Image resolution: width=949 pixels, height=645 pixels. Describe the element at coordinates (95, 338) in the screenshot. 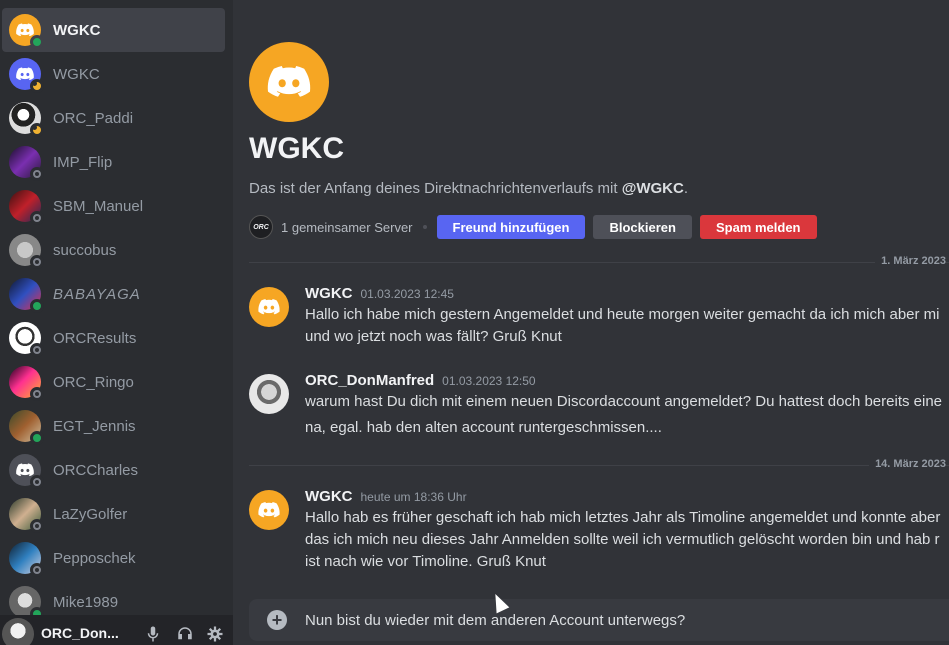

I see `dm-name: ORCResults` at that location.